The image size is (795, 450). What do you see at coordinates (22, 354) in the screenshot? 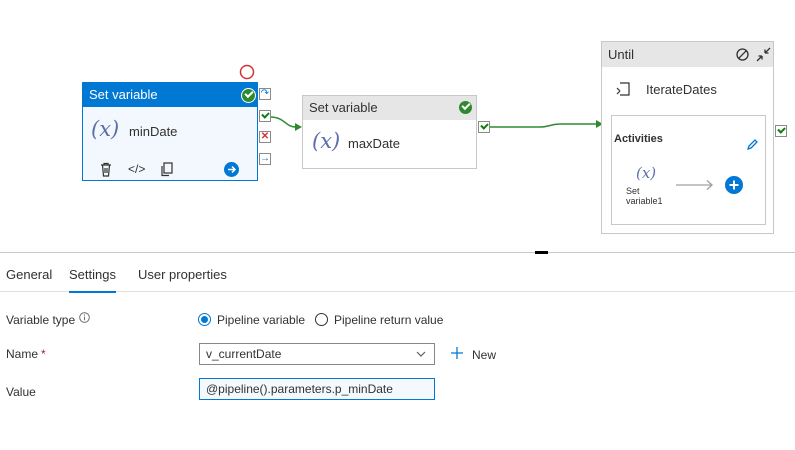
I see `name-label-text: Name` at bounding box center [22, 354].